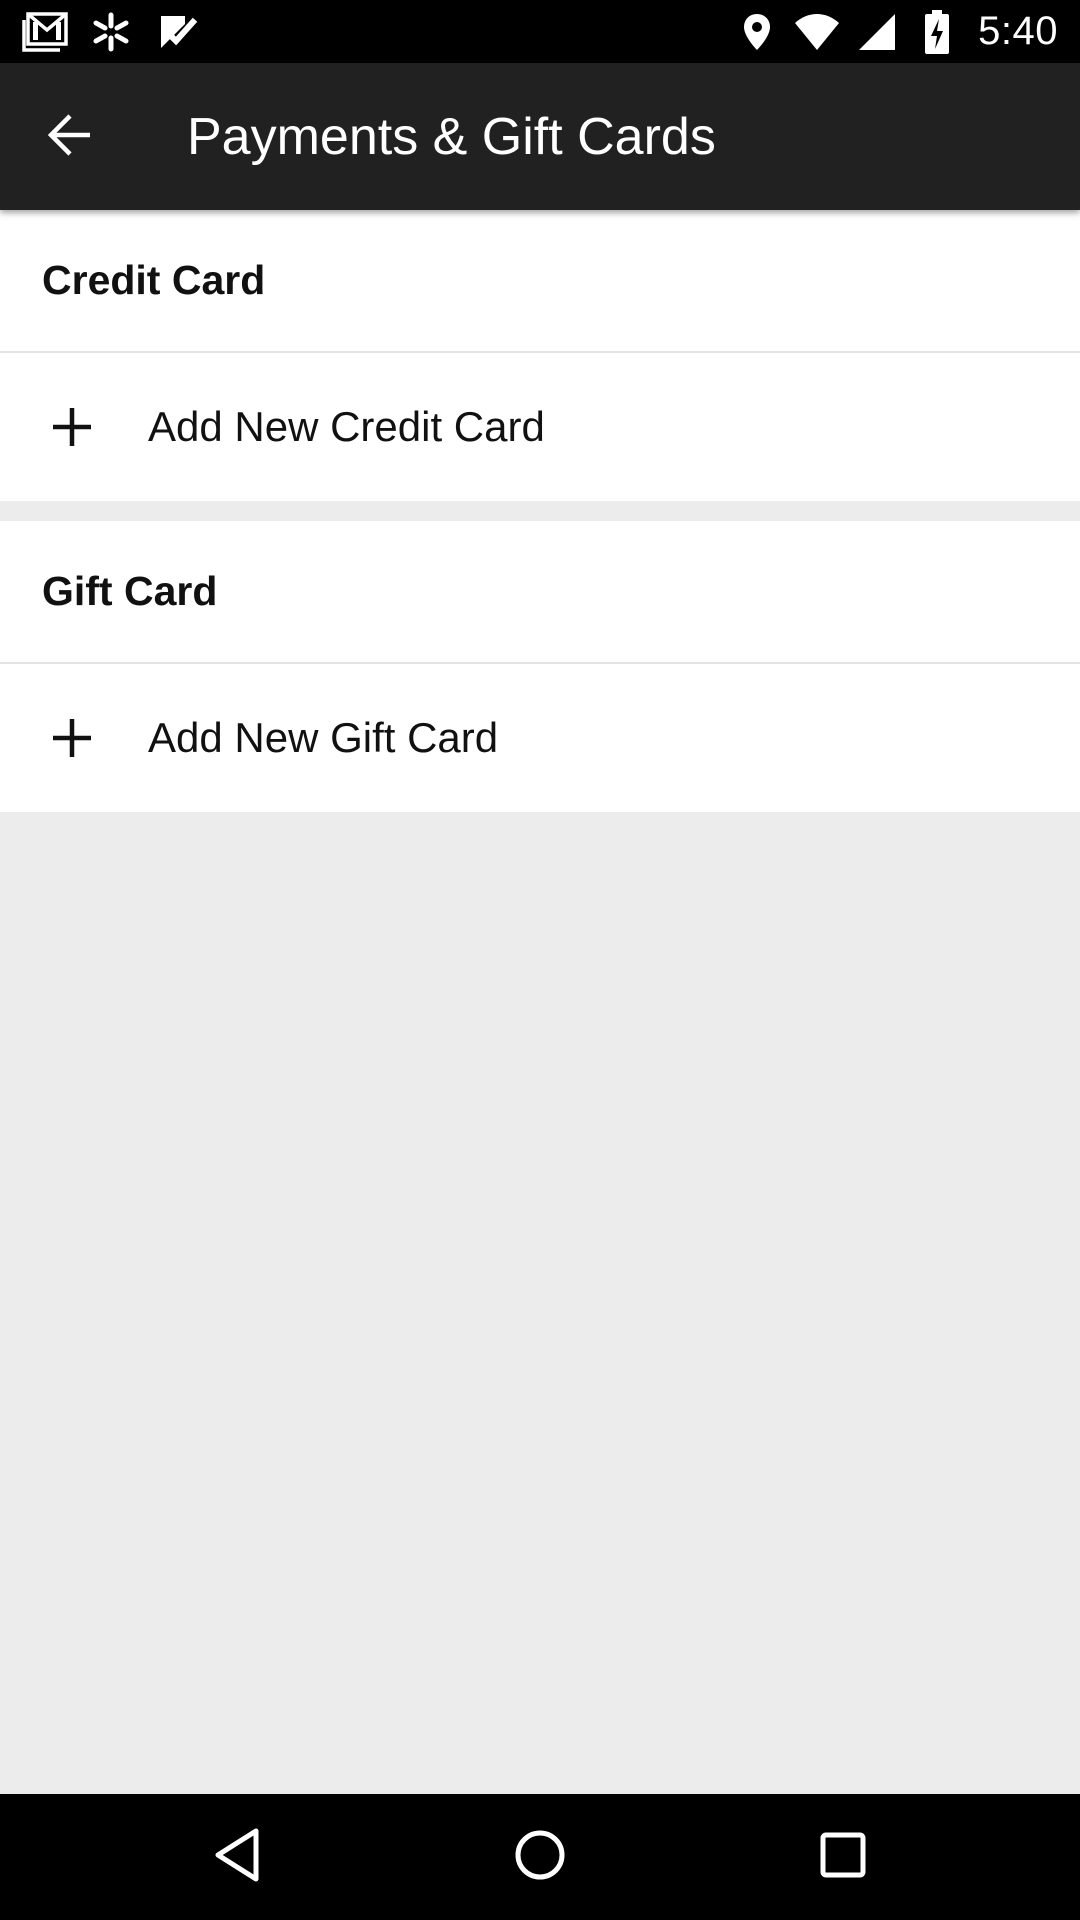 This screenshot has height=1920, width=1080. I want to click on section-title: Gift Card, so click(130, 591).